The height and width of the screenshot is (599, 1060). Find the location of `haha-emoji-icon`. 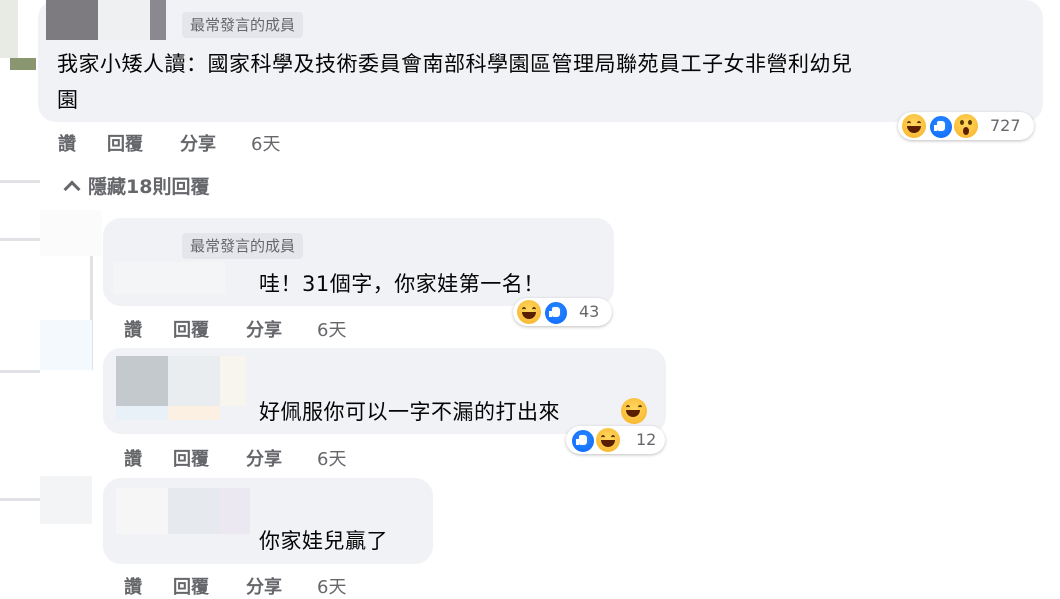

haha-emoji-icon is located at coordinates (634, 411).